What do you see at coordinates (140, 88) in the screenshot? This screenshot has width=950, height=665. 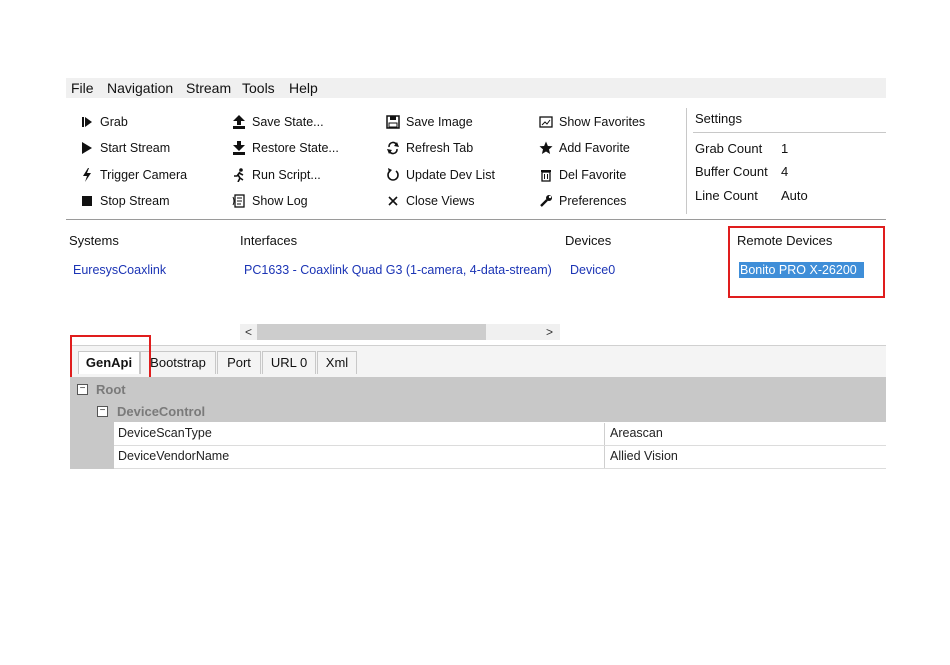 I see `menu-navigation: Navigation` at bounding box center [140, 88].